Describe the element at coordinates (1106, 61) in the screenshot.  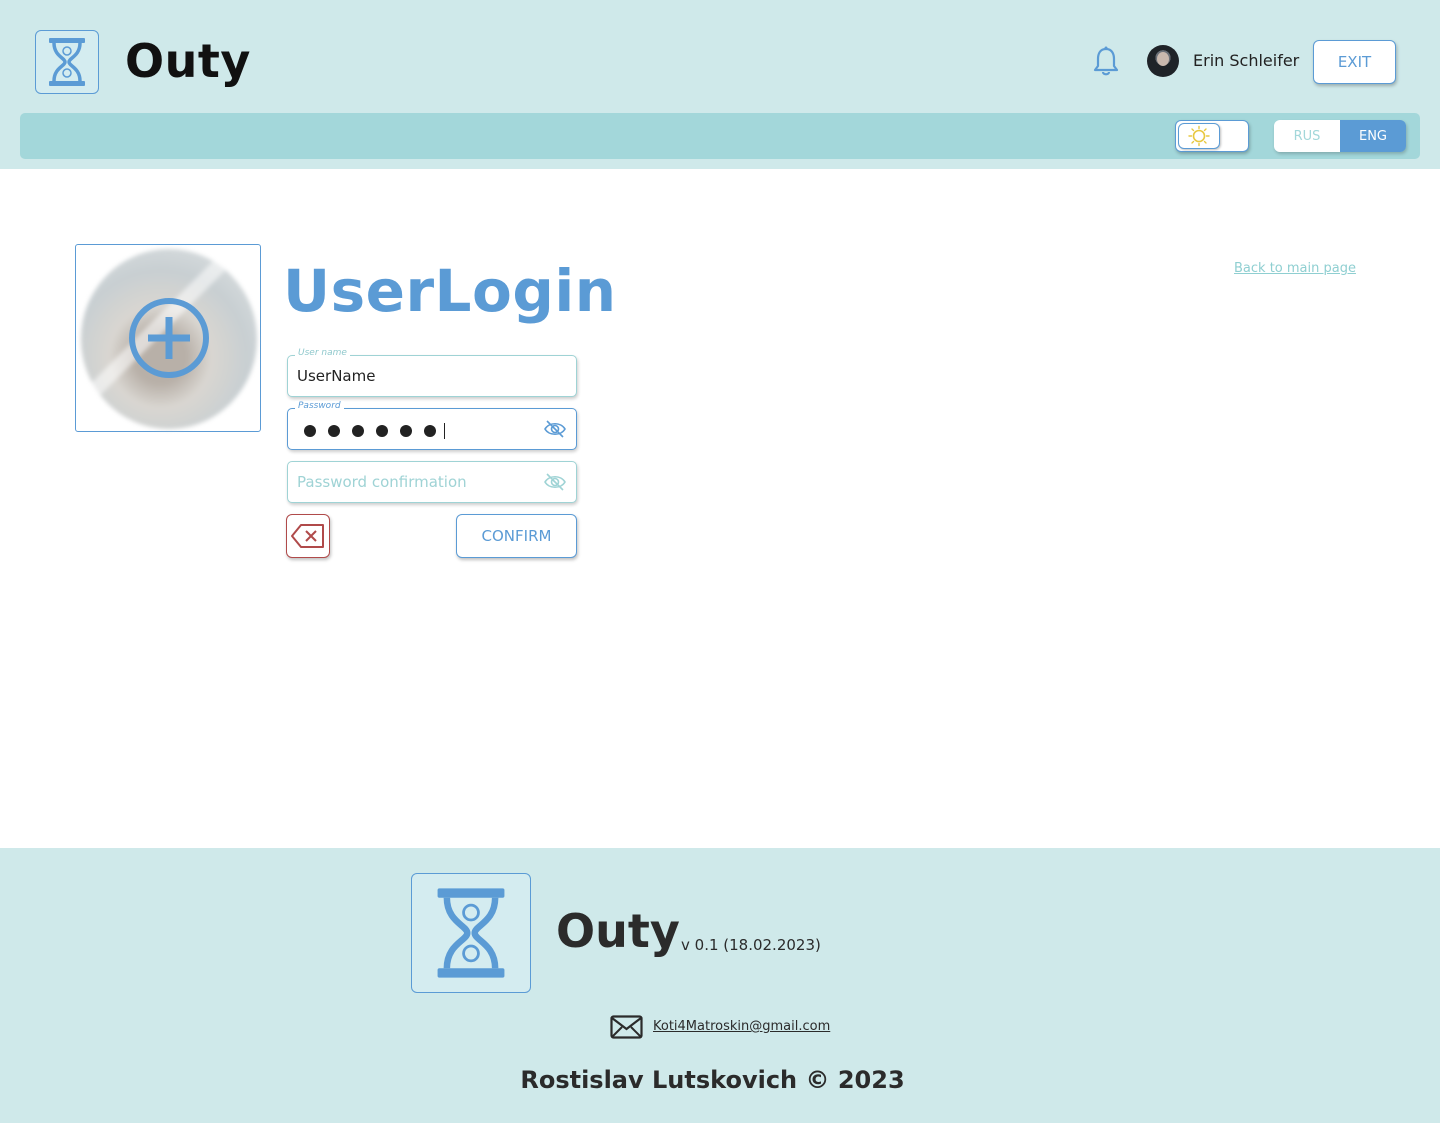
I see `bell-icon` at that location.